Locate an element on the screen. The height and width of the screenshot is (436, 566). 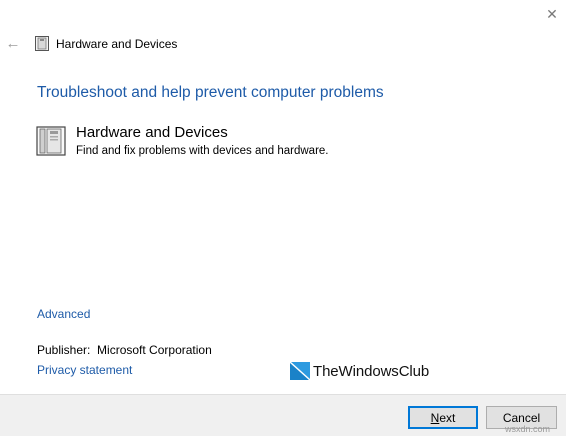
publisher-value: Microsoft Corporation is located at coordinates (154, 350).